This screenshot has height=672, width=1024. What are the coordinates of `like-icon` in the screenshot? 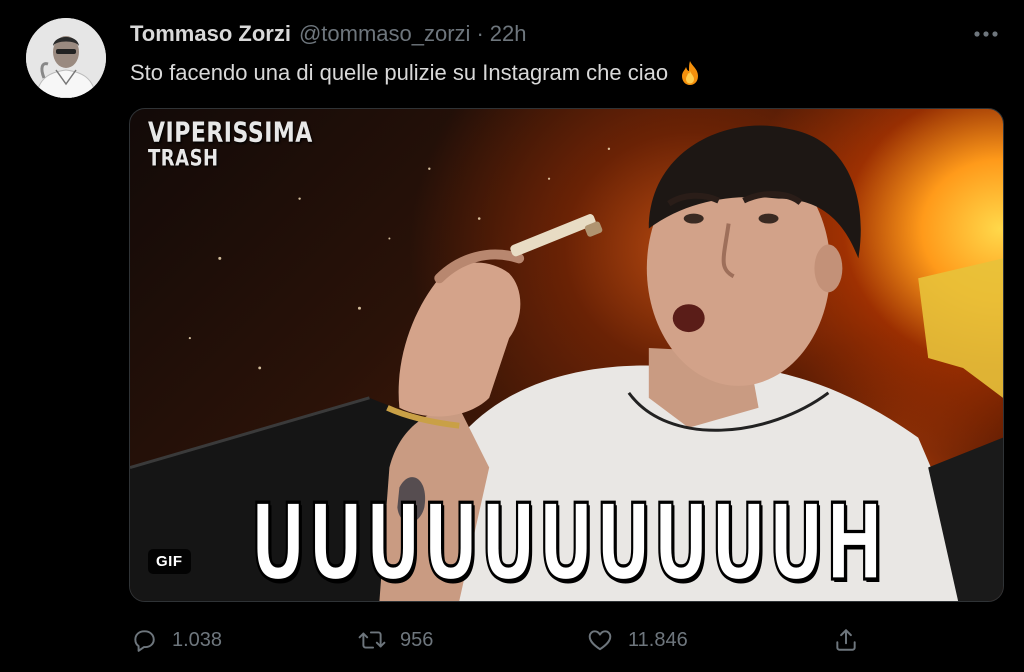 It's located at (600, 640).